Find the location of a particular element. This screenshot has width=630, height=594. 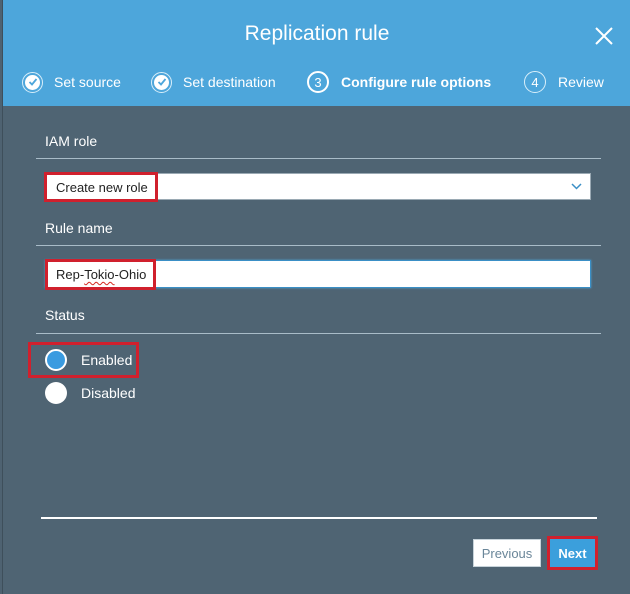

footer-divider is located at coordinates (319, 518).